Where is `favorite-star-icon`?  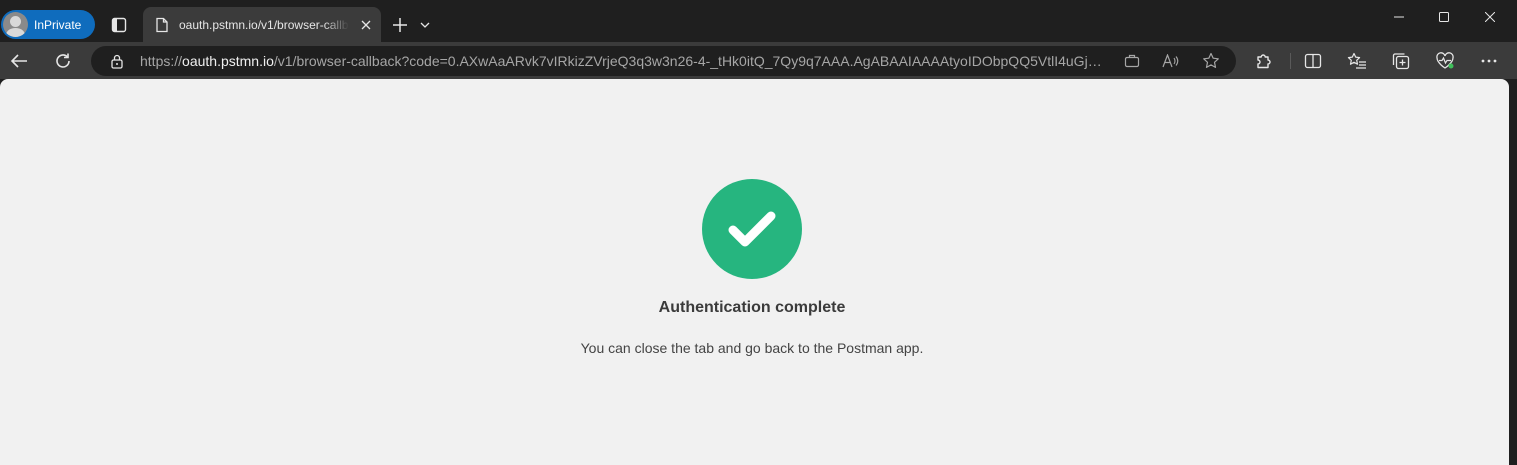 favorite-star-icon is located at coordinates (1211, 60).